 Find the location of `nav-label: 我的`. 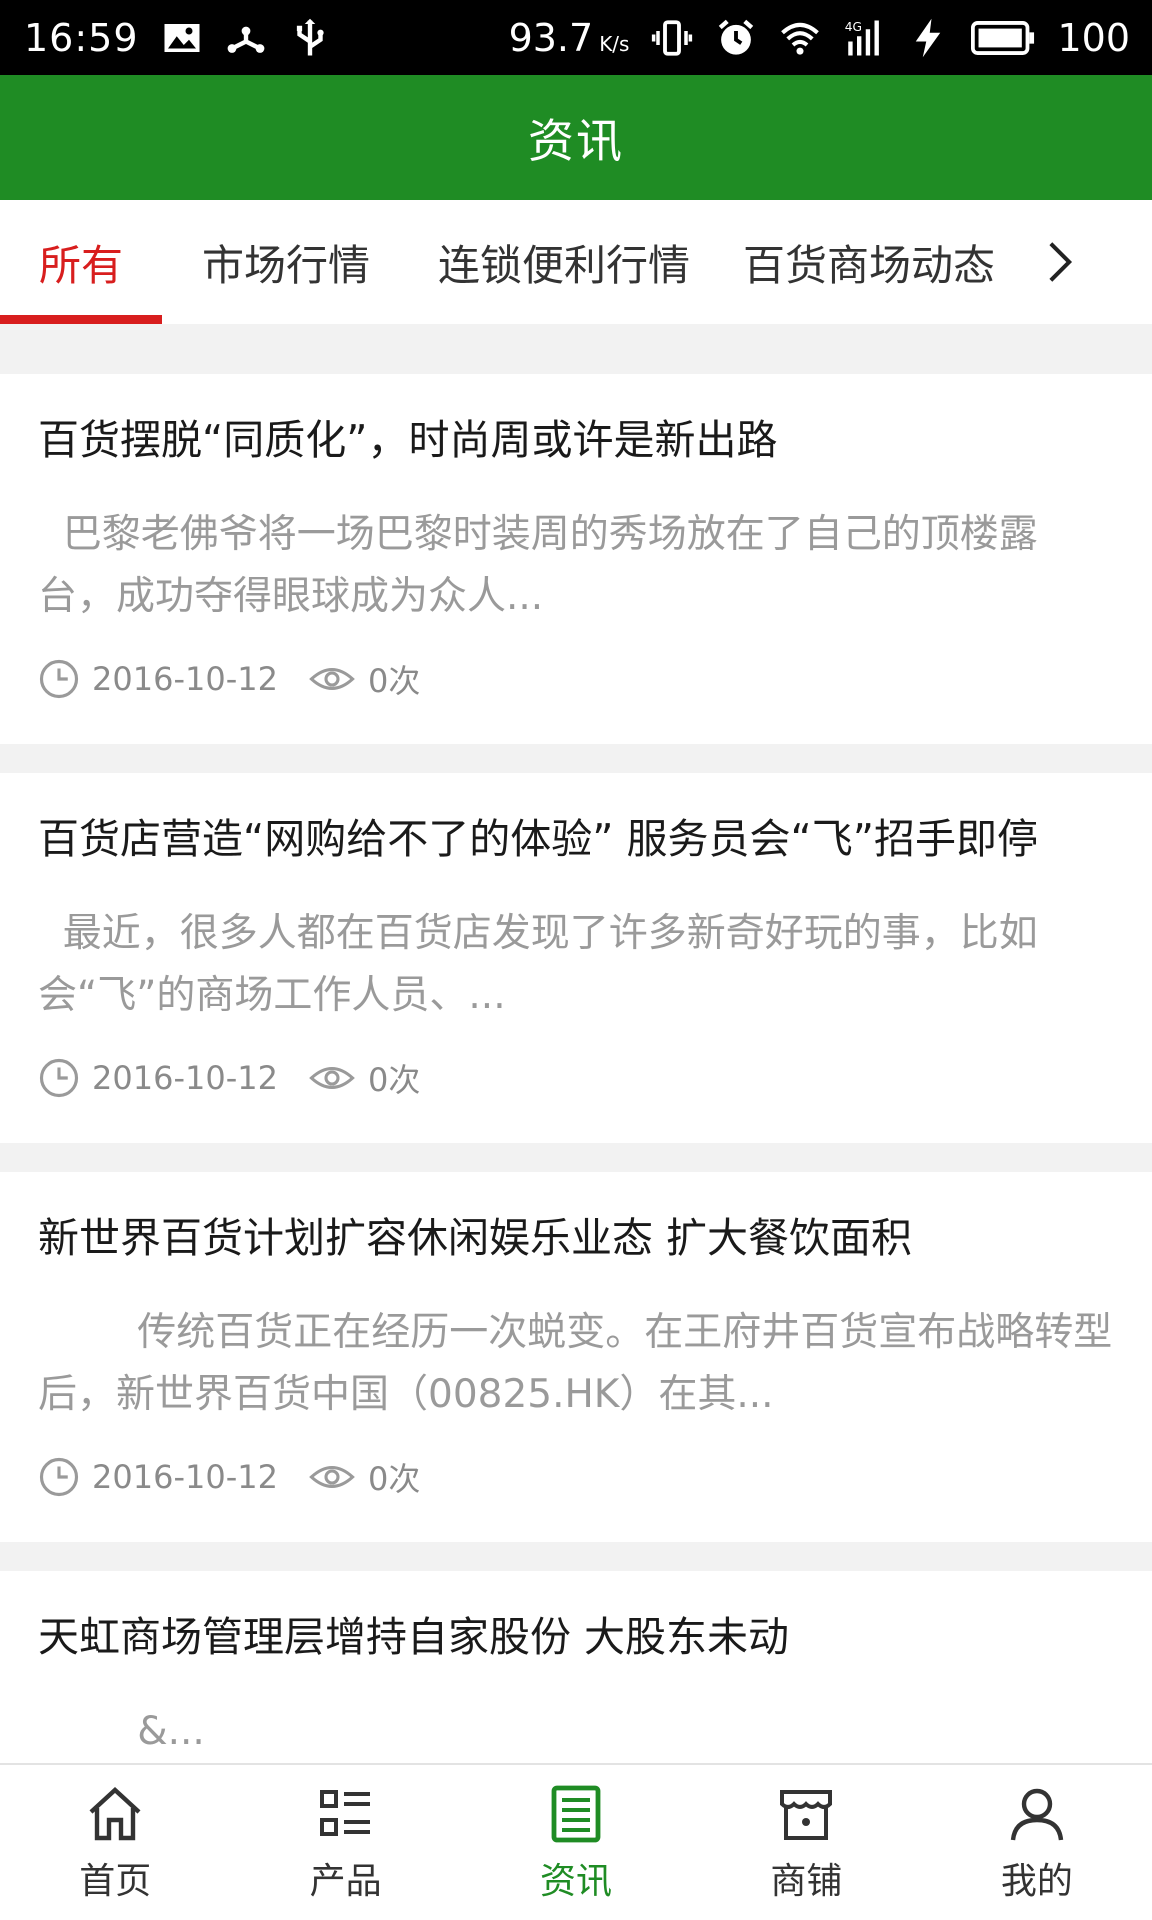

nav-label: 我的 is located at coordinates (1036, 1881).